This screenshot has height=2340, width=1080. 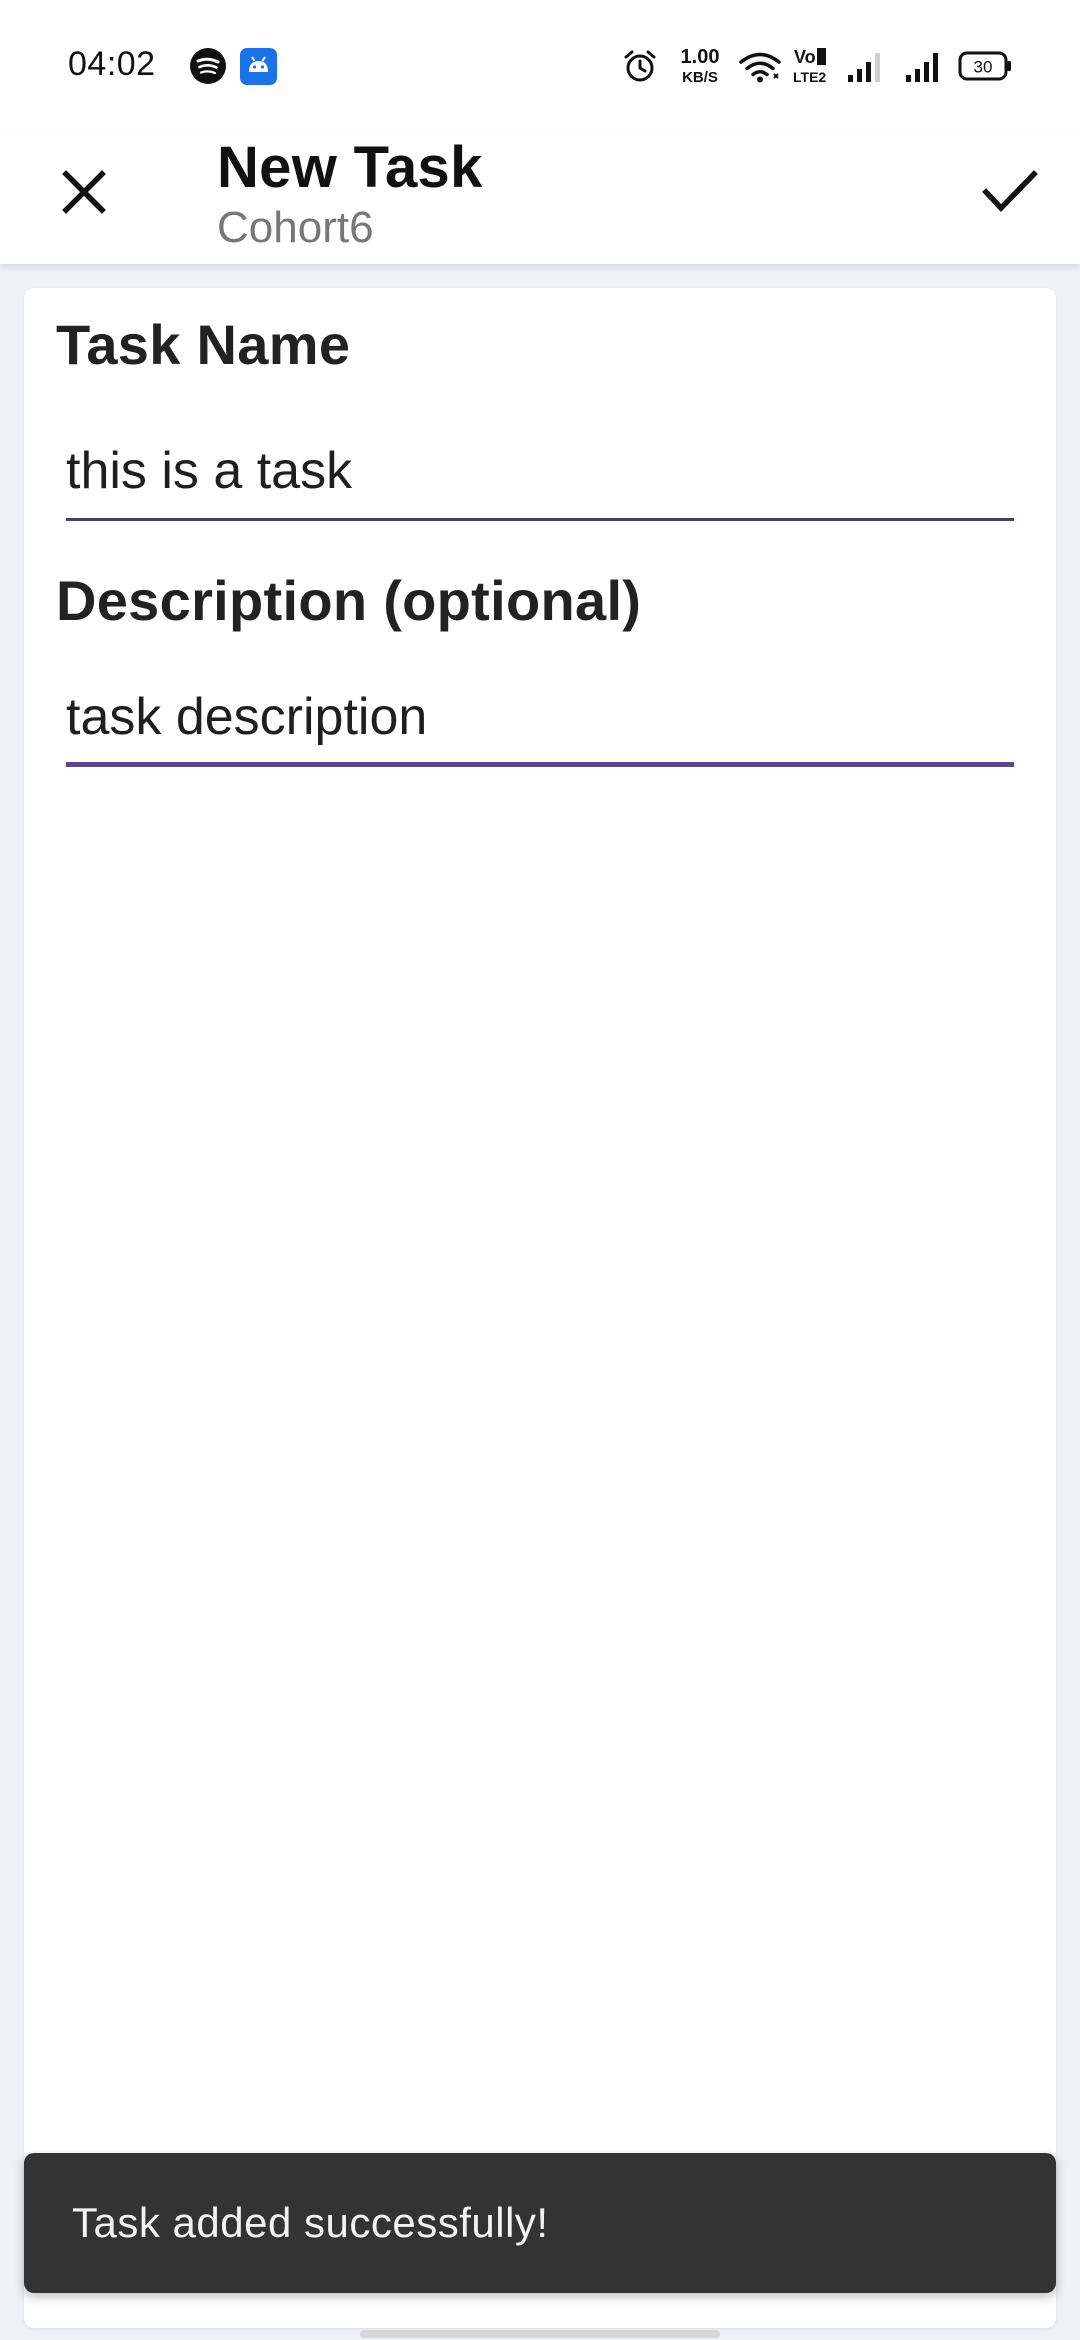 I want to click on description-label: Description (optional), so click(x=349, y=600).